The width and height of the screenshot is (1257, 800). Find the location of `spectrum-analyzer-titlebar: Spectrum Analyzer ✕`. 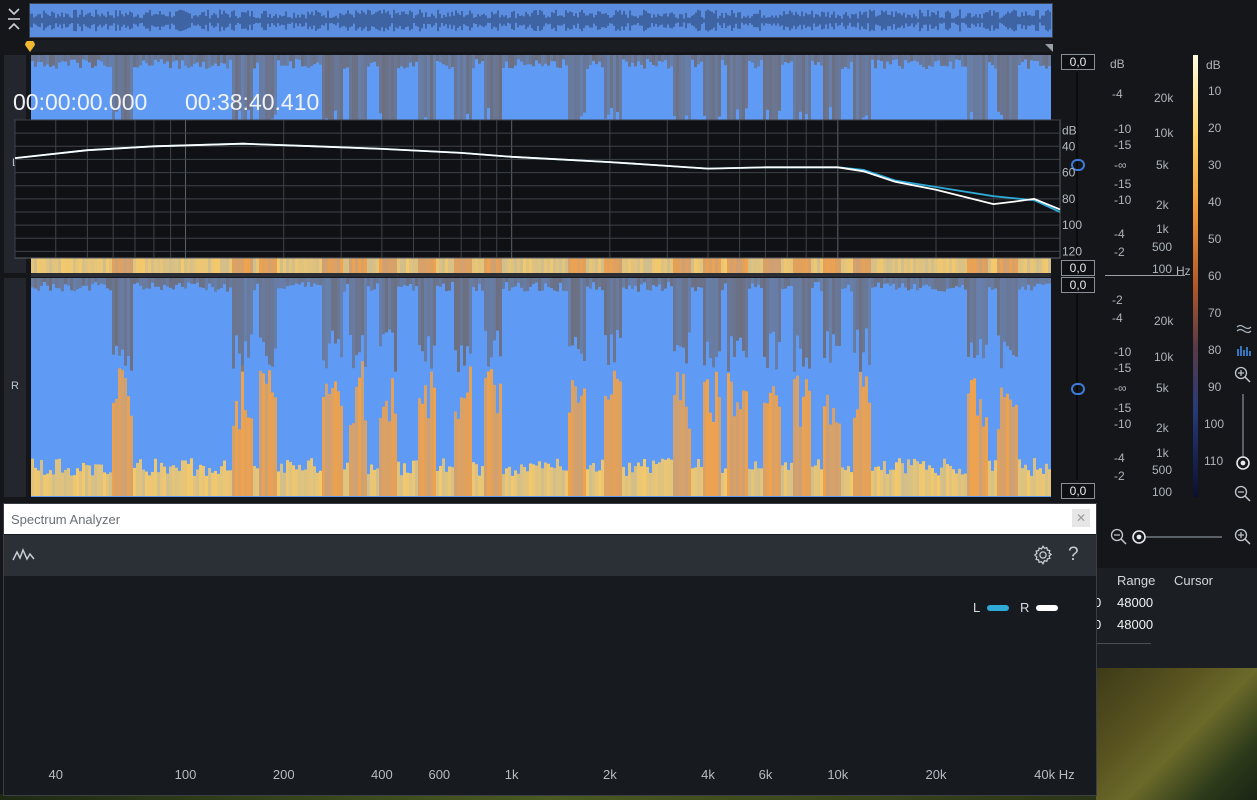

spectrum-analyzer-titlebar: Spectrum Analyzer ✕ is located at coordinates (550, 519).